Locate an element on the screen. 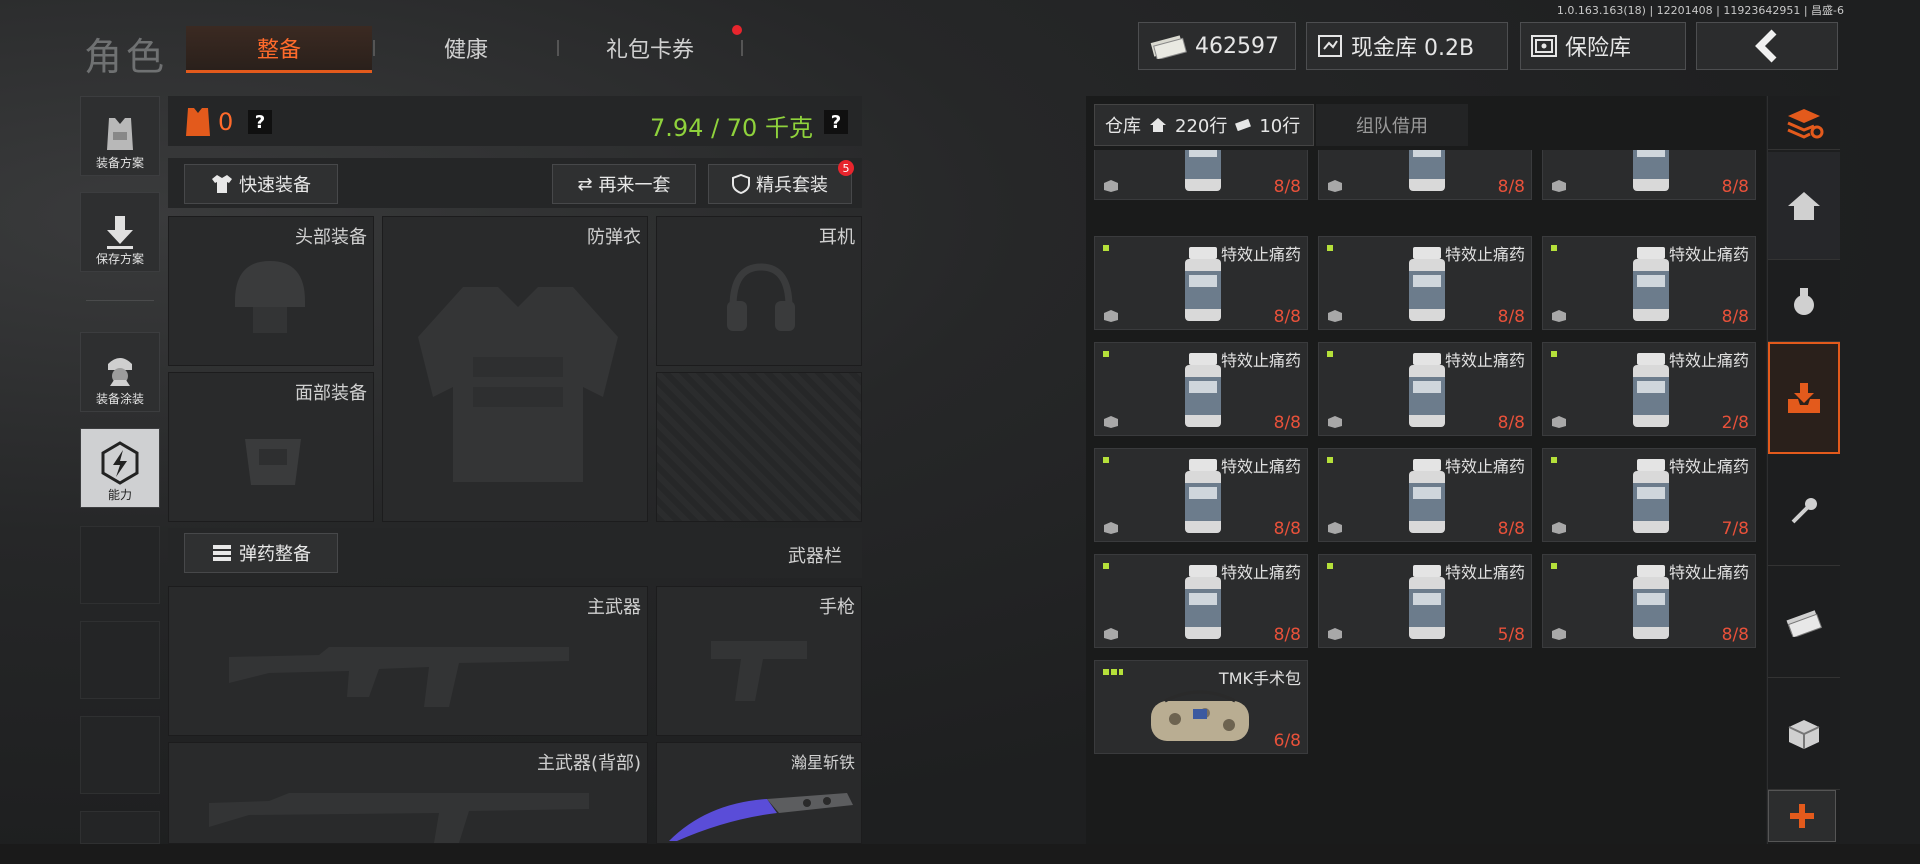 This screenshot has width=1920, height=864. vest-slot-label: 防弹衣 is located at coordinates (614, 237).